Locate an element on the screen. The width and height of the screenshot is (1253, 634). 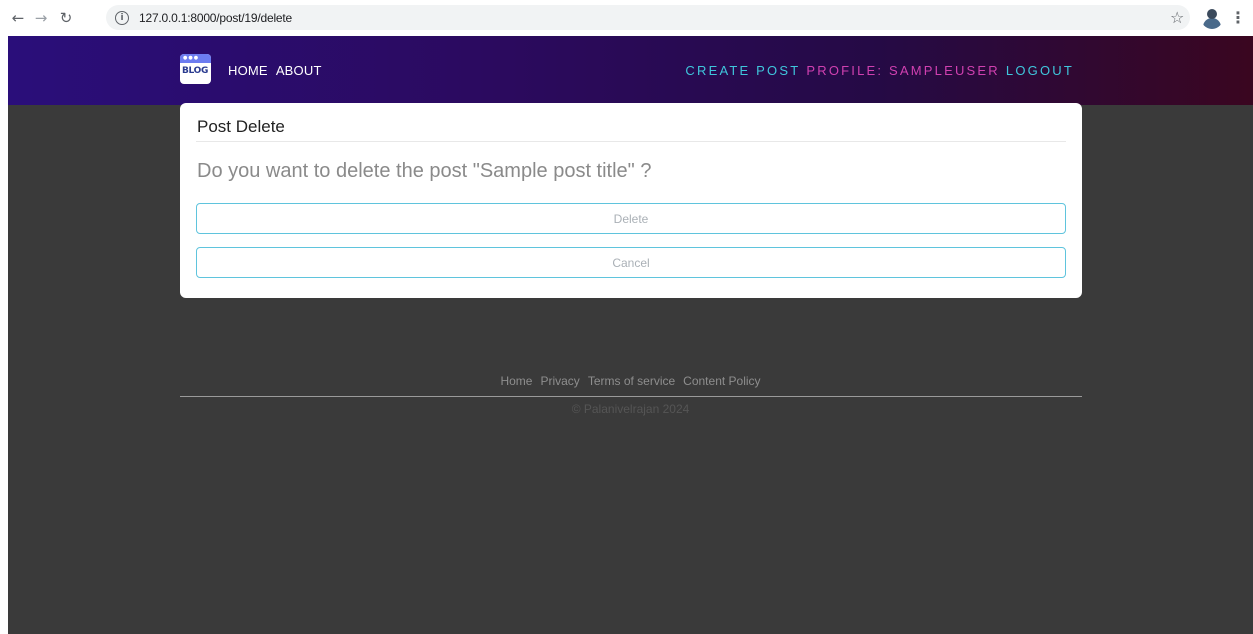
footer-link-home: Home is located at coordinates (516, 381).